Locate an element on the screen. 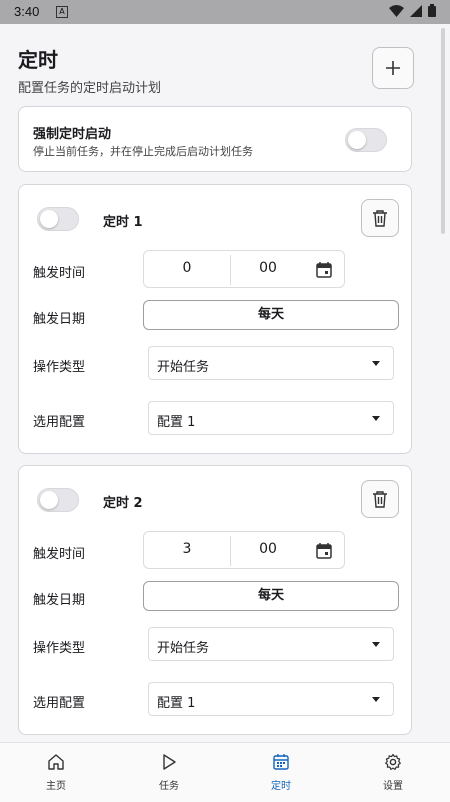  page-subtitle: 配置任务的定时启动计划 is located at coordinates (90, 88).